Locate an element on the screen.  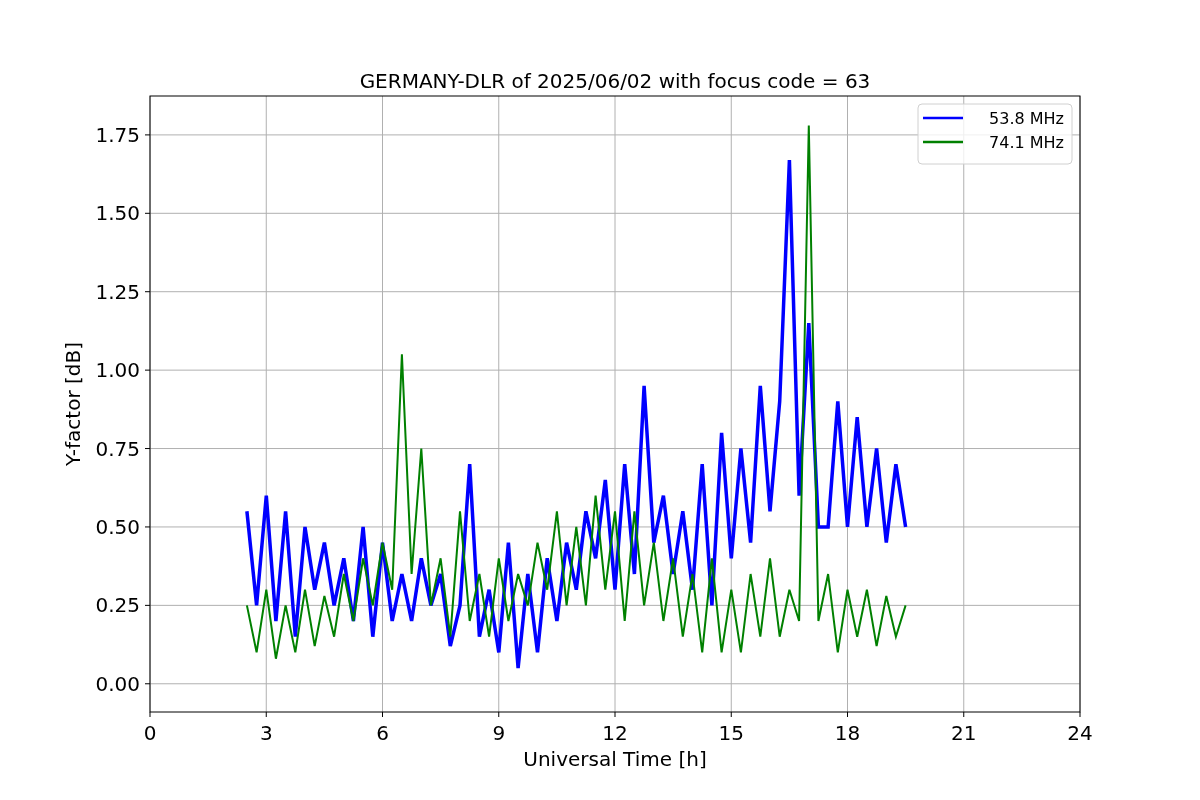
y-tick-label: 1.75 is located at coordinates (117, 134).